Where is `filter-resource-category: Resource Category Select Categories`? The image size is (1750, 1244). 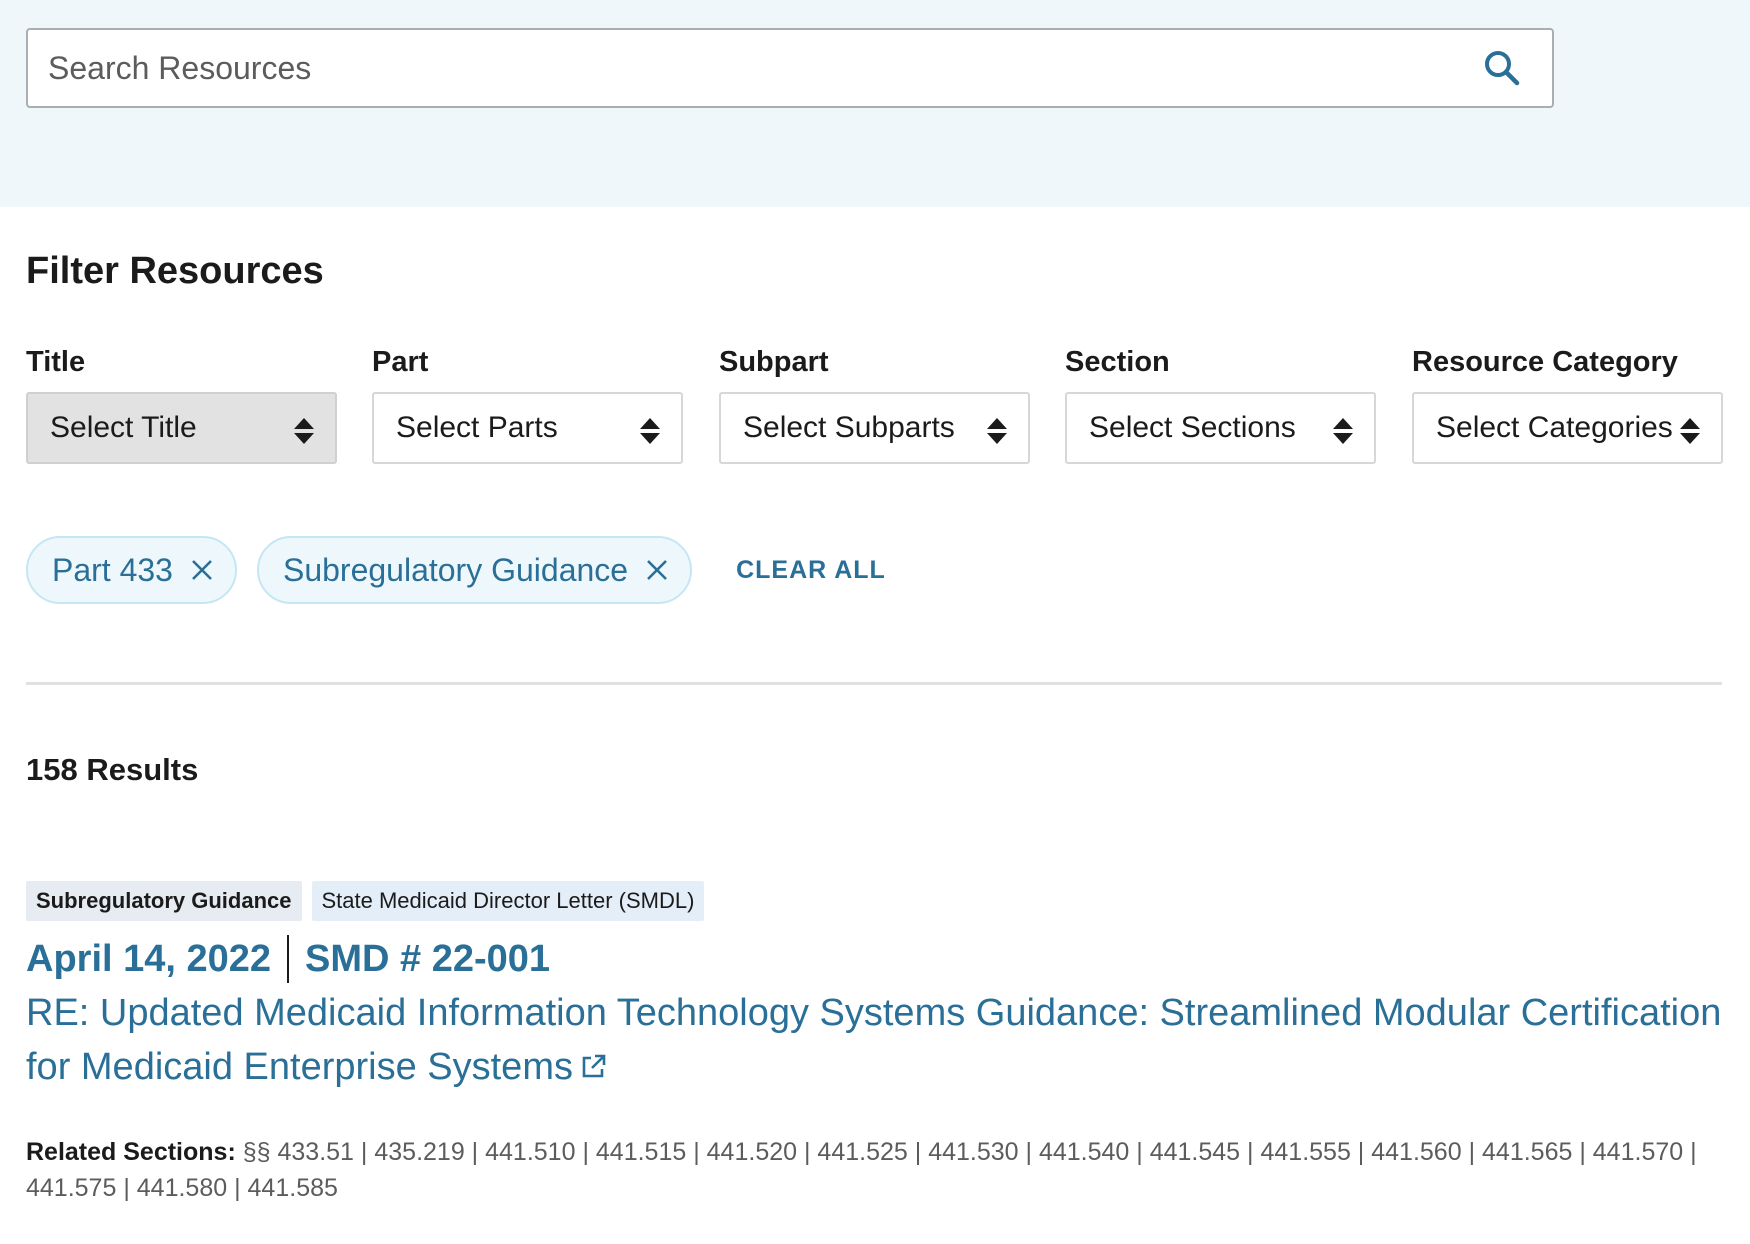
filter-resource-category: Resource Category Select Categories is located at coordinates (1567, 405).